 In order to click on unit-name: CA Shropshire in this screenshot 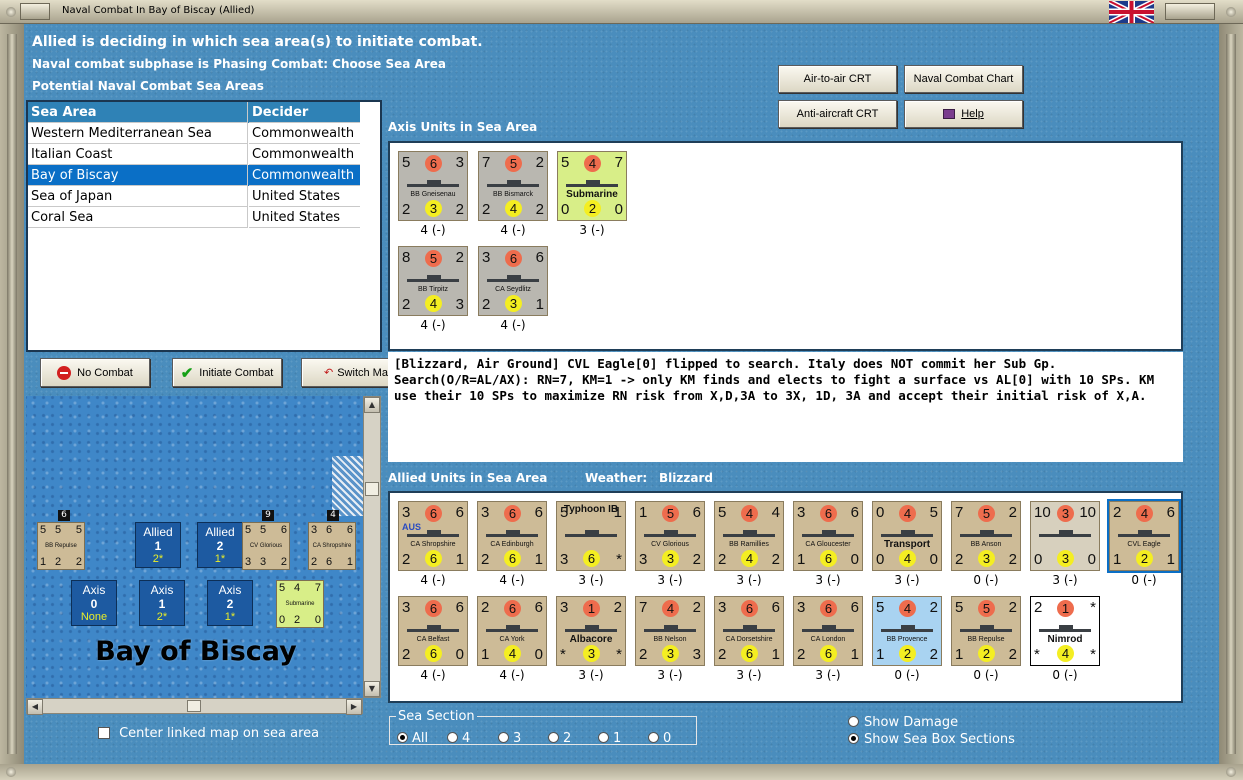, I will do `click(433, 544)`.